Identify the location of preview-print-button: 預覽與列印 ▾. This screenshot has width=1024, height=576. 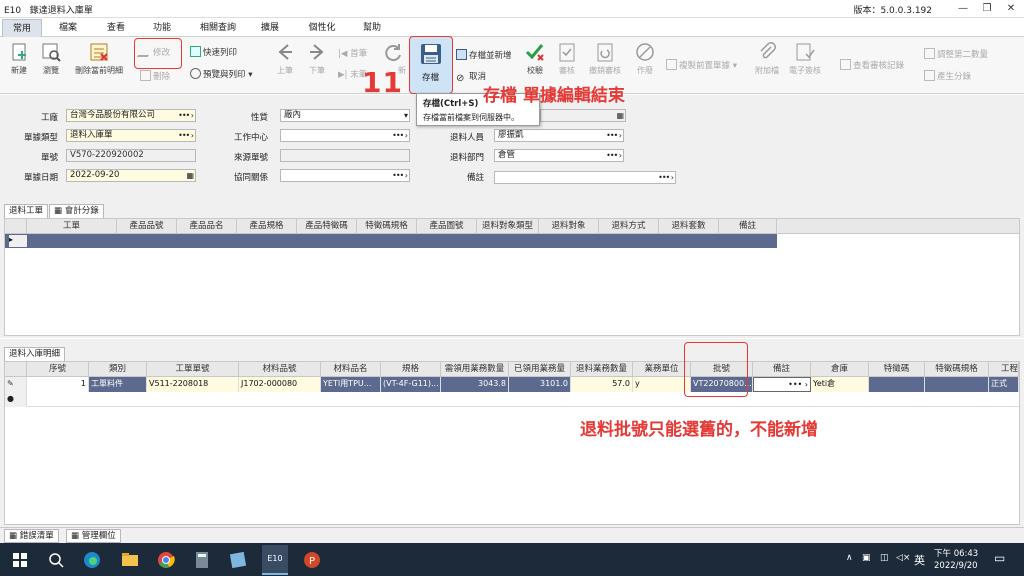
(221, 75).